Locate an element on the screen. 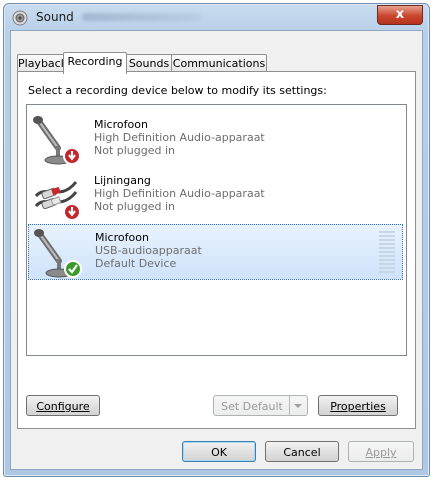 Image resolution: width=434 pixels, height=481 pixels. tab-sounds: Sounds is located at coordinates (149, 63).